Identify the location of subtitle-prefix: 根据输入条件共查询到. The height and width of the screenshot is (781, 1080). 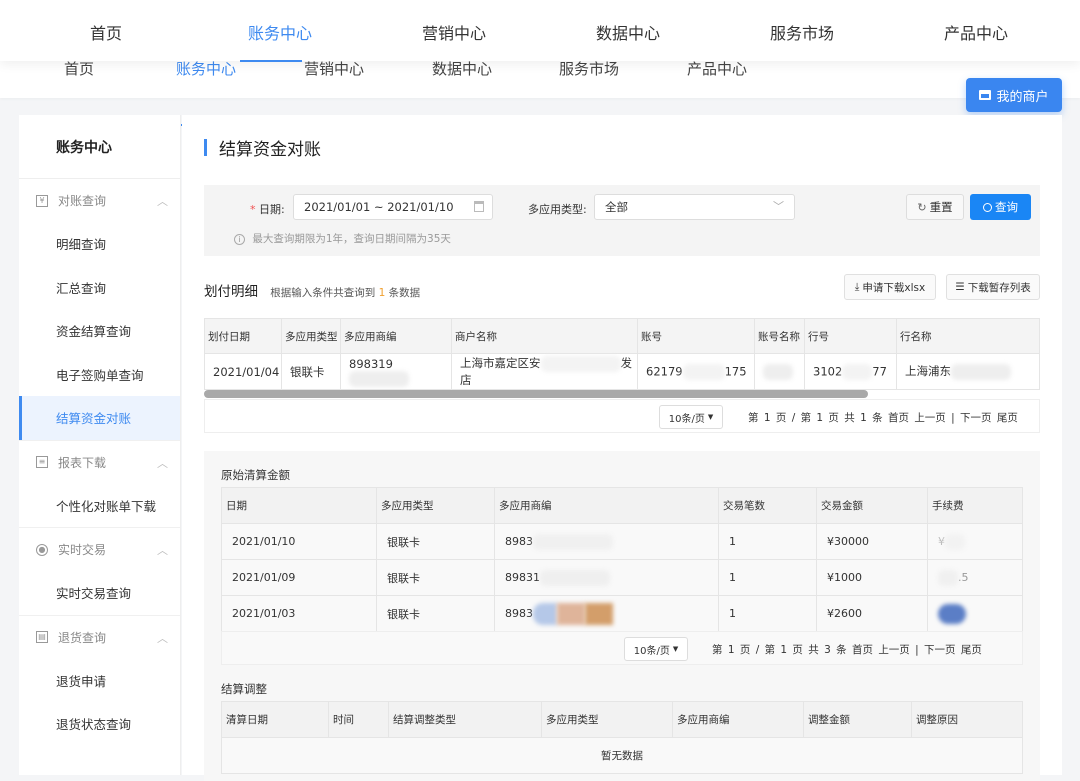
(323, 293).